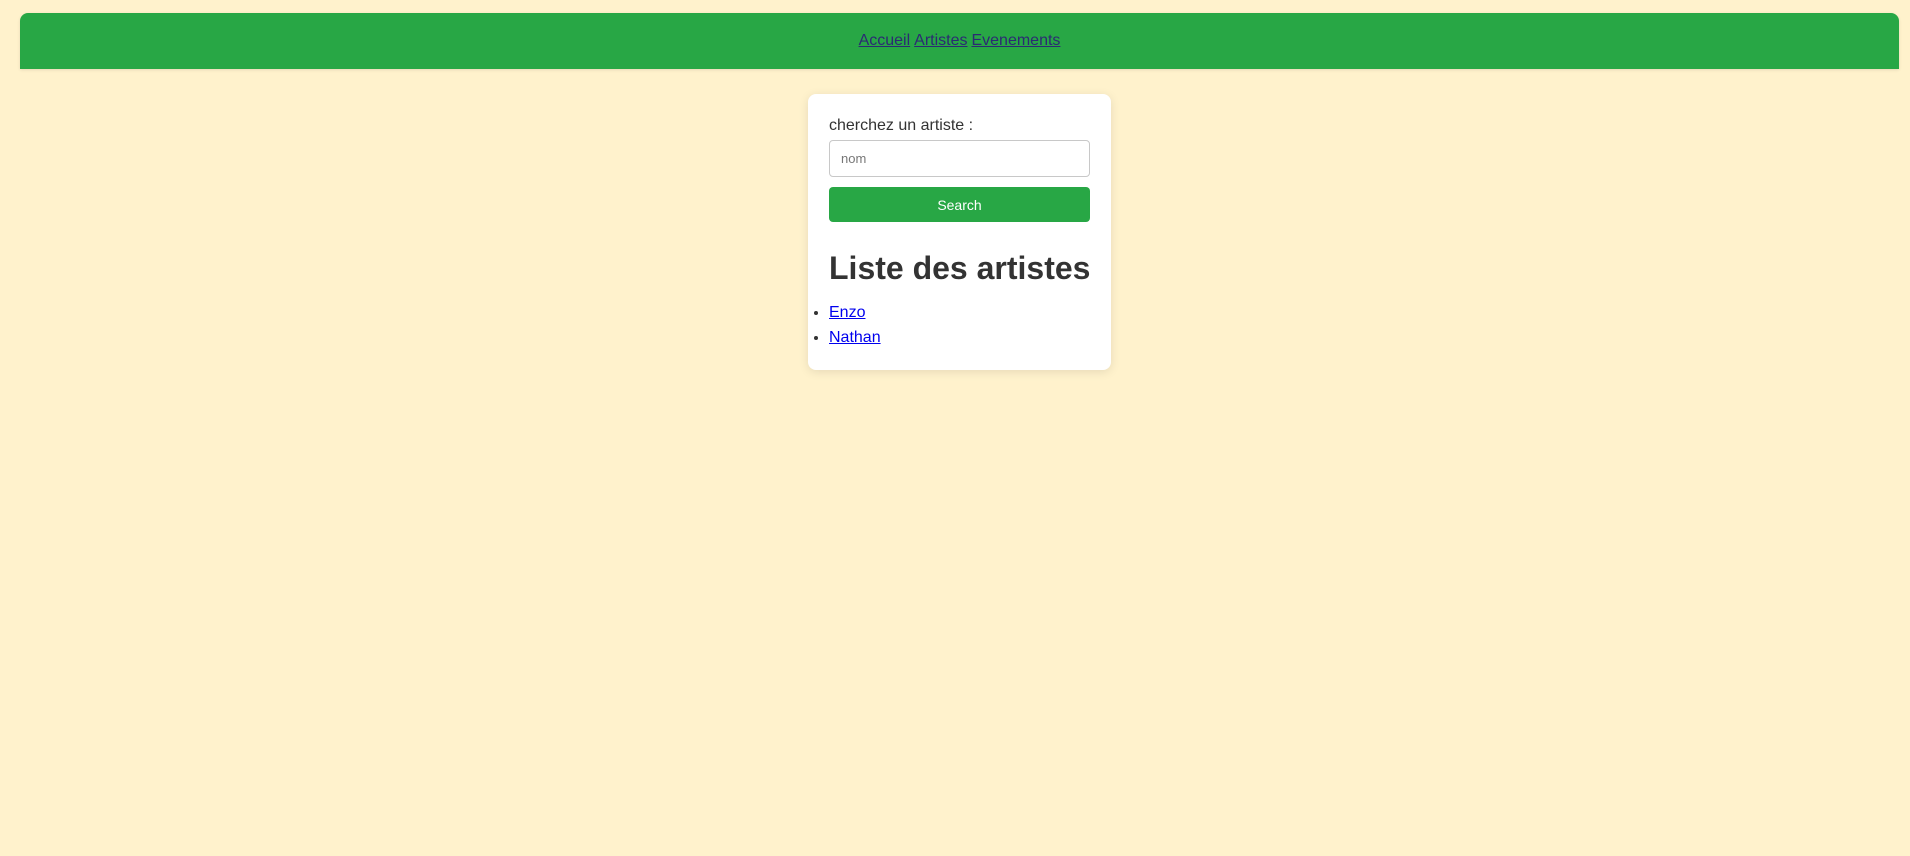  Describe the element at coordinates (959, 204) in the screenshot. I see `search-button: Search` at that location.